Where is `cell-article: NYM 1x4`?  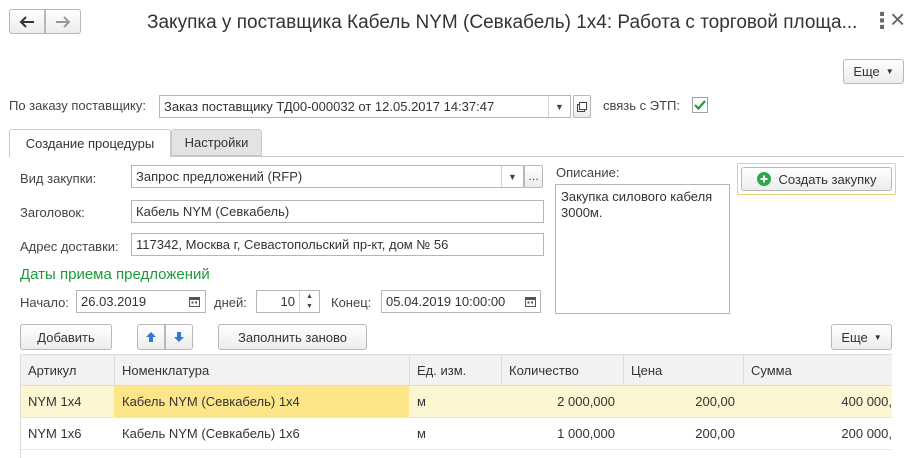
cell-article: NYM 1x4 is located at coordinates (55, 401).